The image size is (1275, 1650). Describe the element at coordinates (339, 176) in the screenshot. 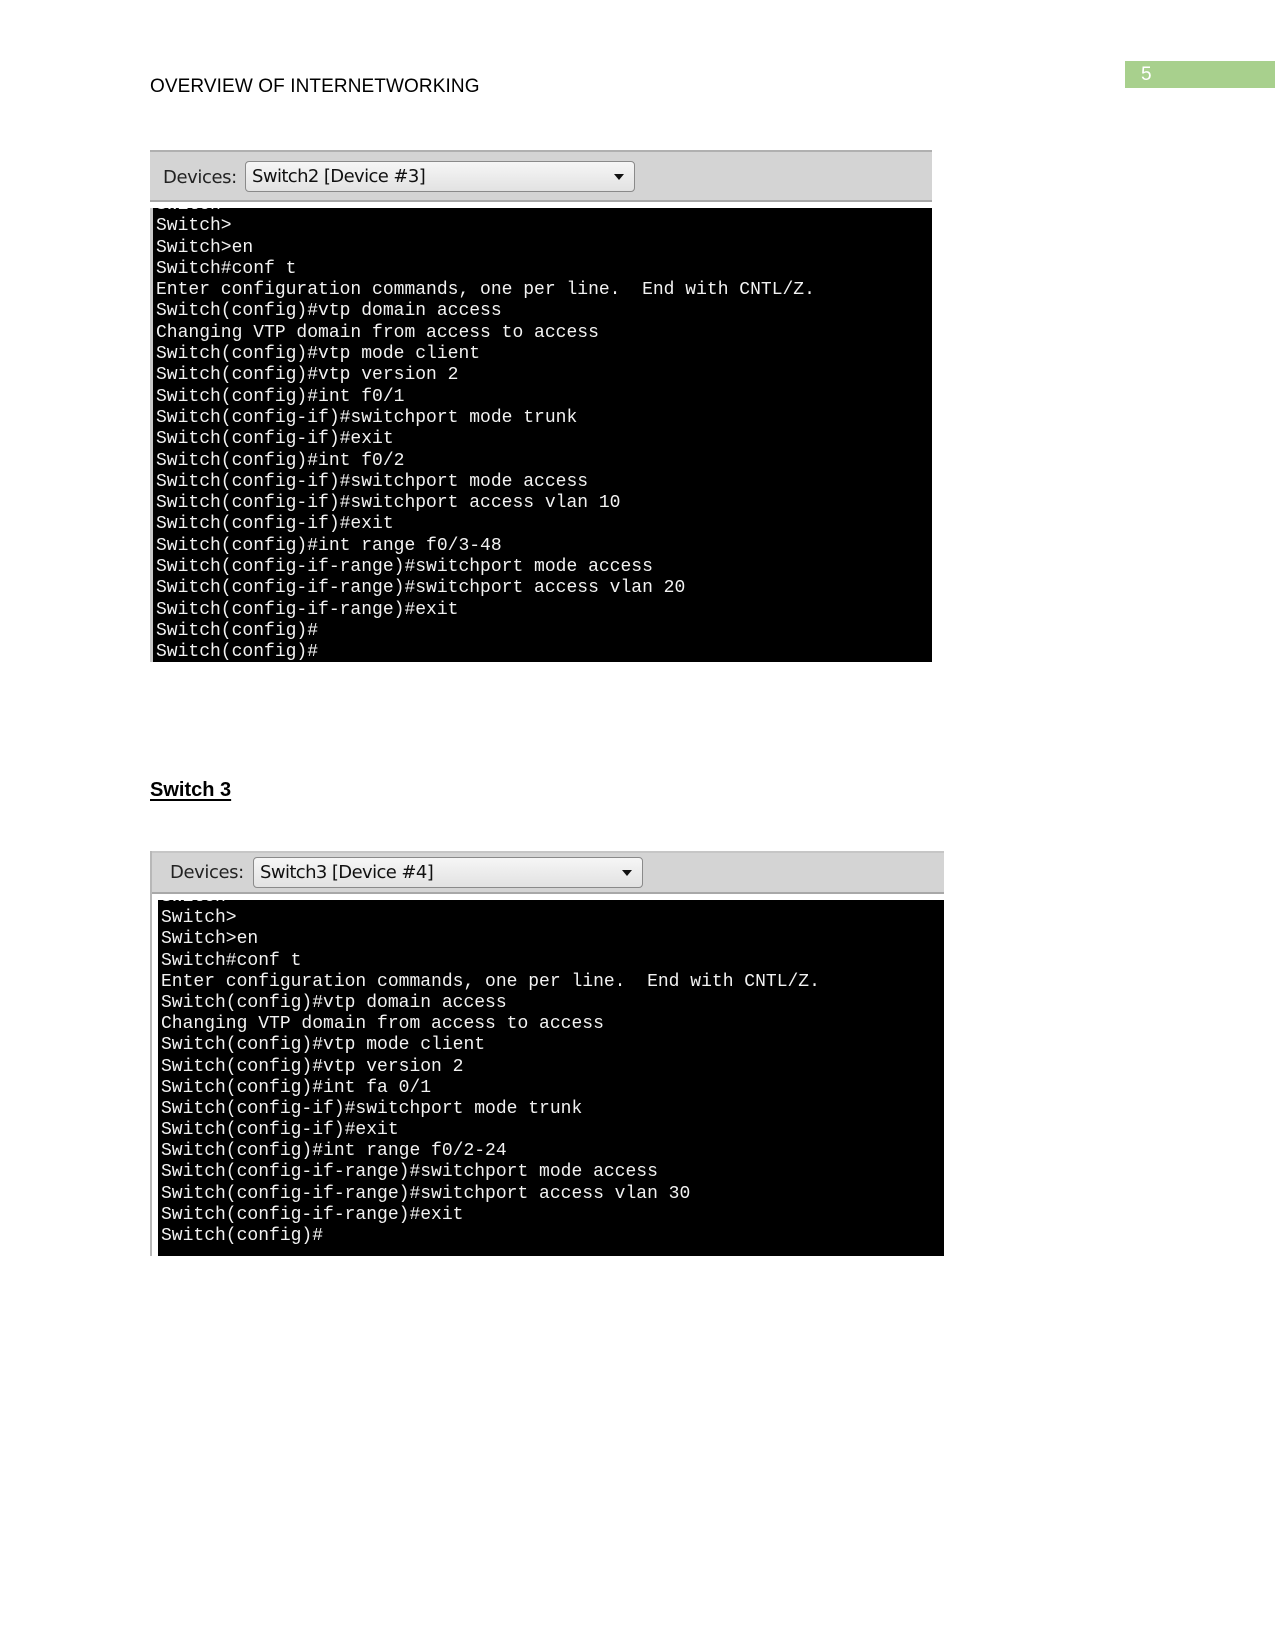

I see `device-select-value: Switch2 [Device #3]` at that location.